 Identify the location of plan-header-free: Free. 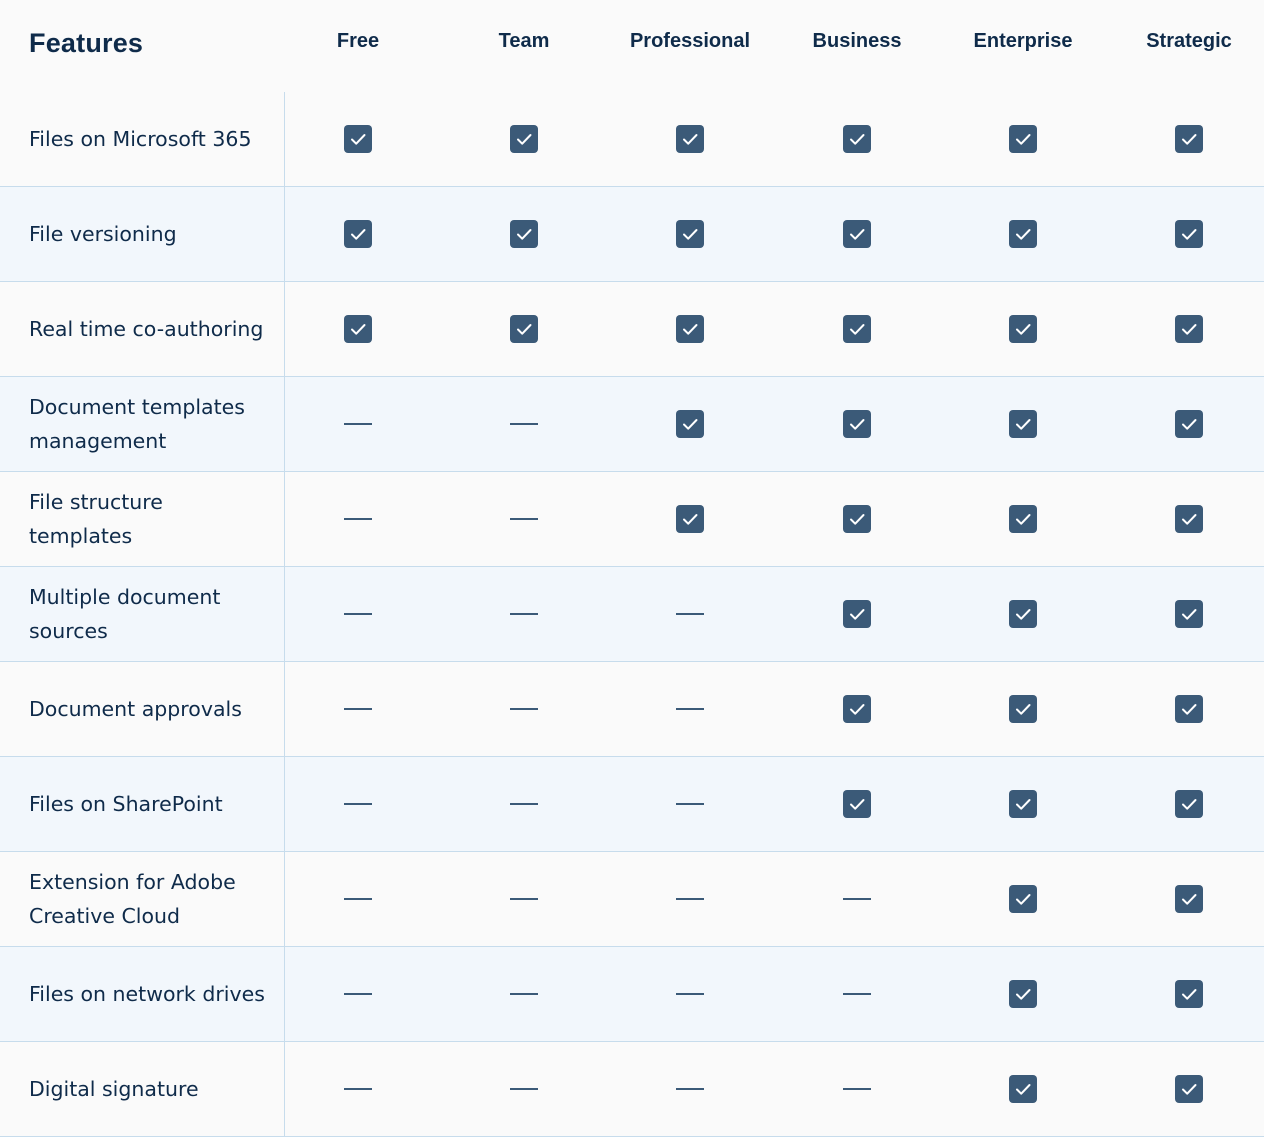
(358, 41).